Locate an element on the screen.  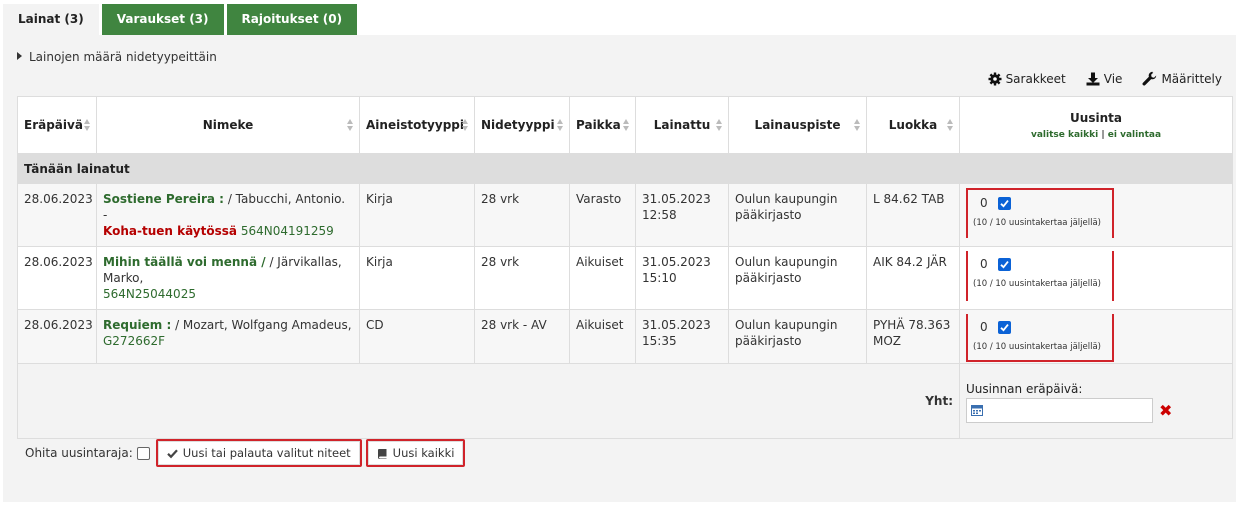
header-library: Lainauspiste is located at coordinates (797, 125).